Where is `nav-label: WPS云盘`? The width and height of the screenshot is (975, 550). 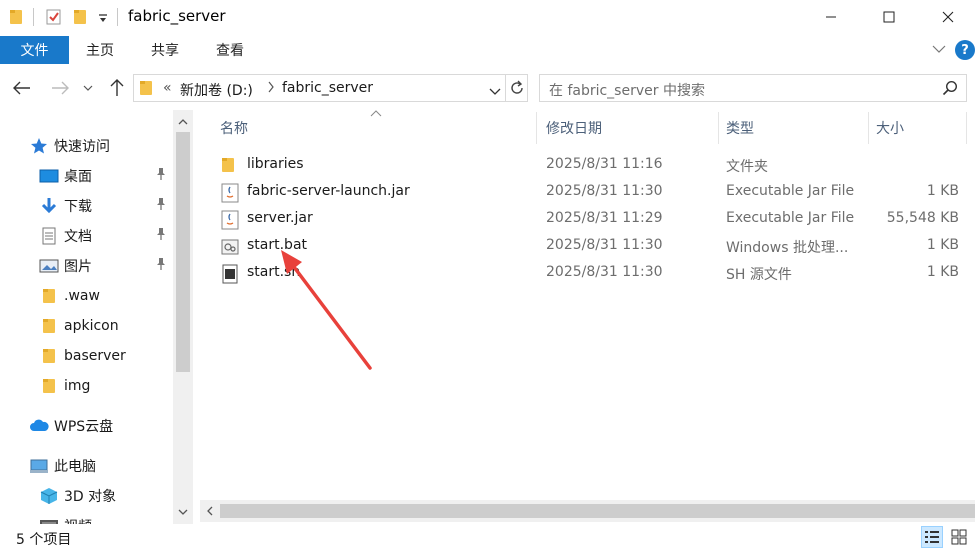
nav-label: WPS云盘 is located at coordinates (84, 427).